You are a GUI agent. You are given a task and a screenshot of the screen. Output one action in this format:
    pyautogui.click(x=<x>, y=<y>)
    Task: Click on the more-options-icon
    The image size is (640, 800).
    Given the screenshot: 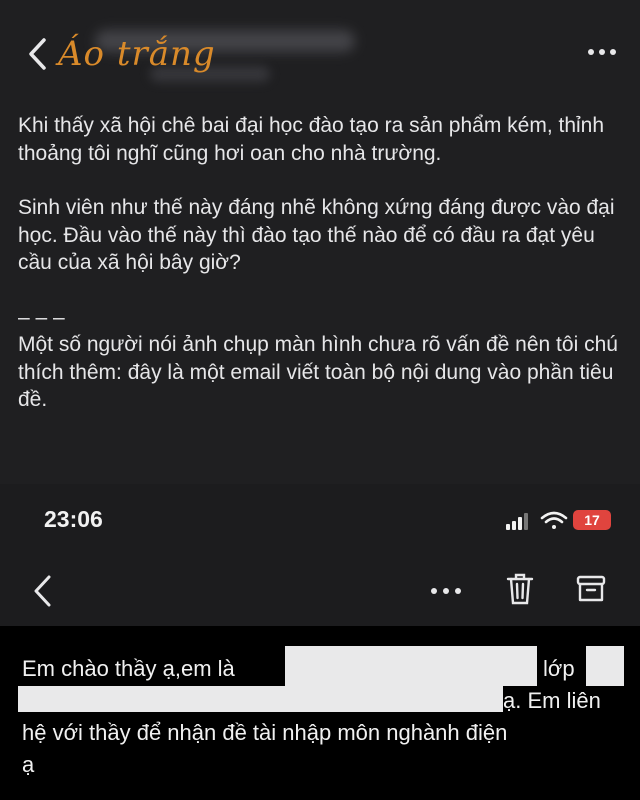 What is the action you would take?
    pyautogui.click(x=602, y=52)
    